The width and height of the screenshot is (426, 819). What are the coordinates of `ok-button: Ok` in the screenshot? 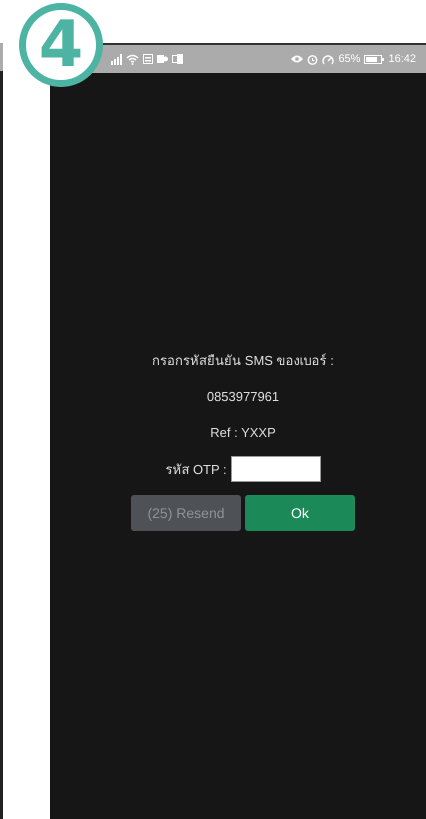 It's located at (300, 513).